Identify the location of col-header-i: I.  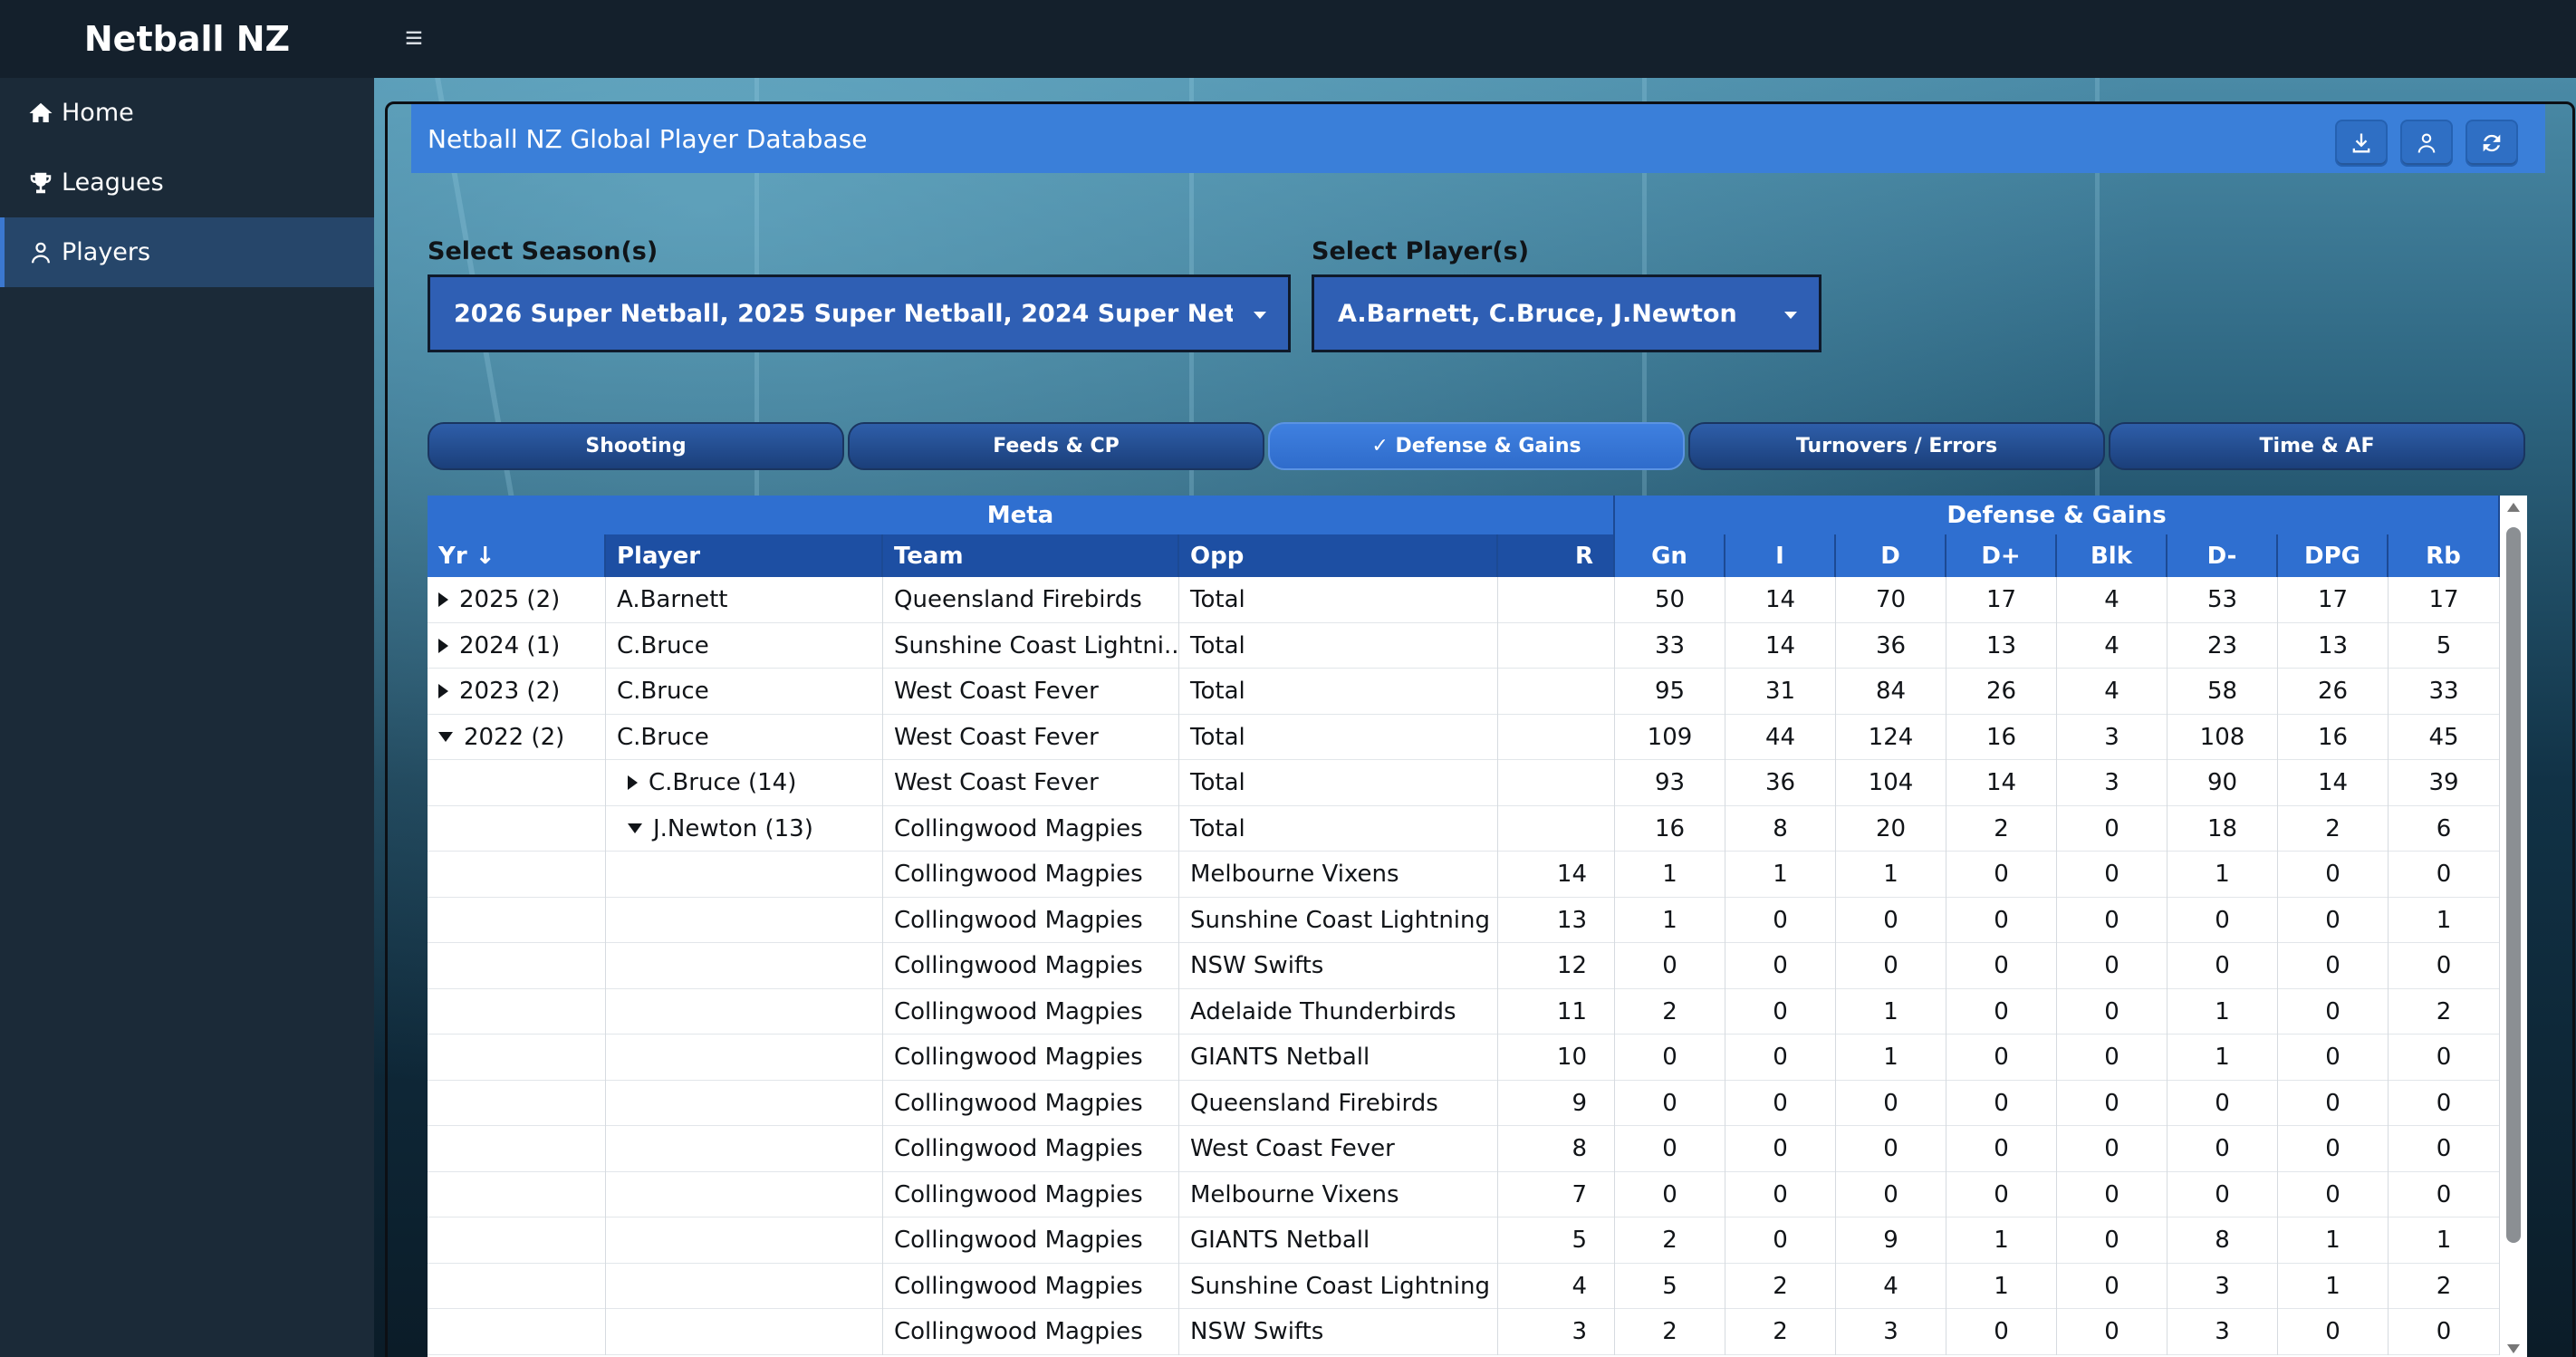
(1780, 555).